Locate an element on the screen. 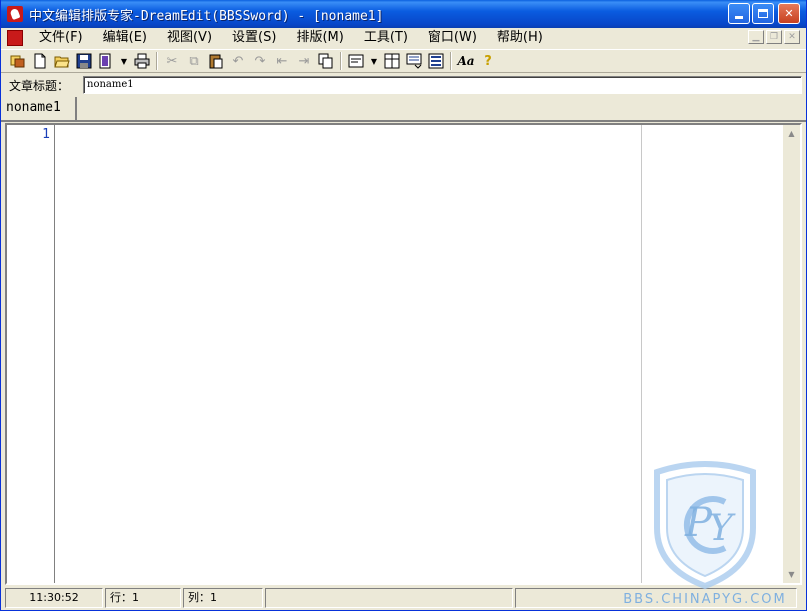  article-title-row: 文章标题： noname1 is located at coordinates (403, 85).